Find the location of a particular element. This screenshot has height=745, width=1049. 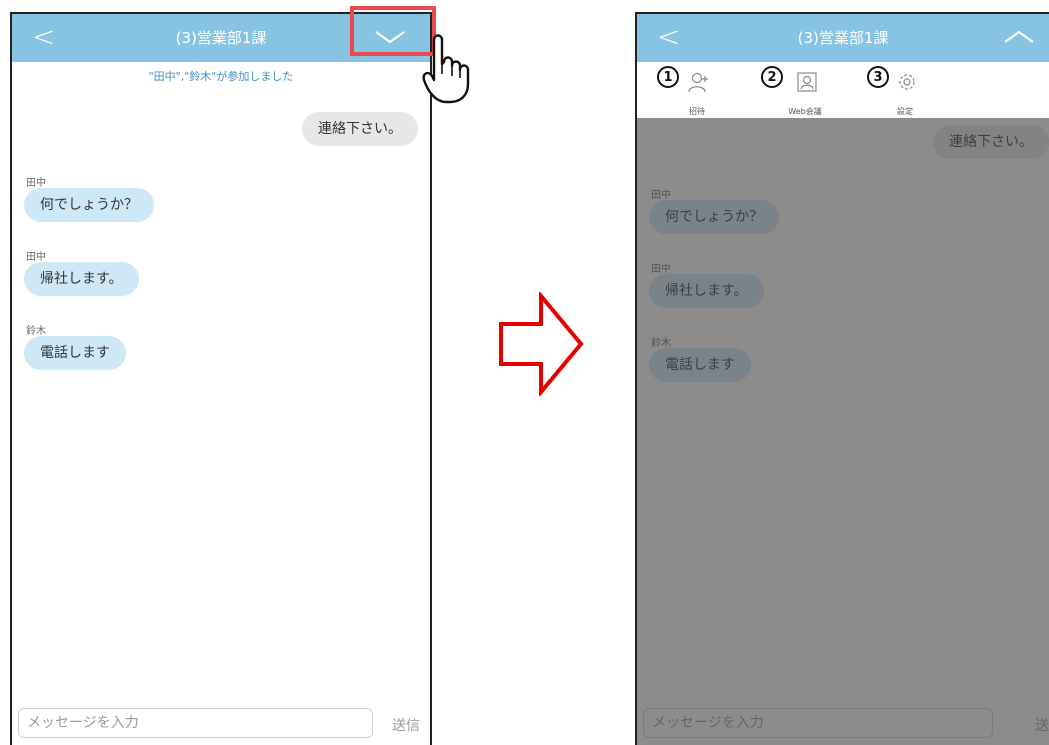

step-number-badge: 3 is located at coordinates (878, 77).